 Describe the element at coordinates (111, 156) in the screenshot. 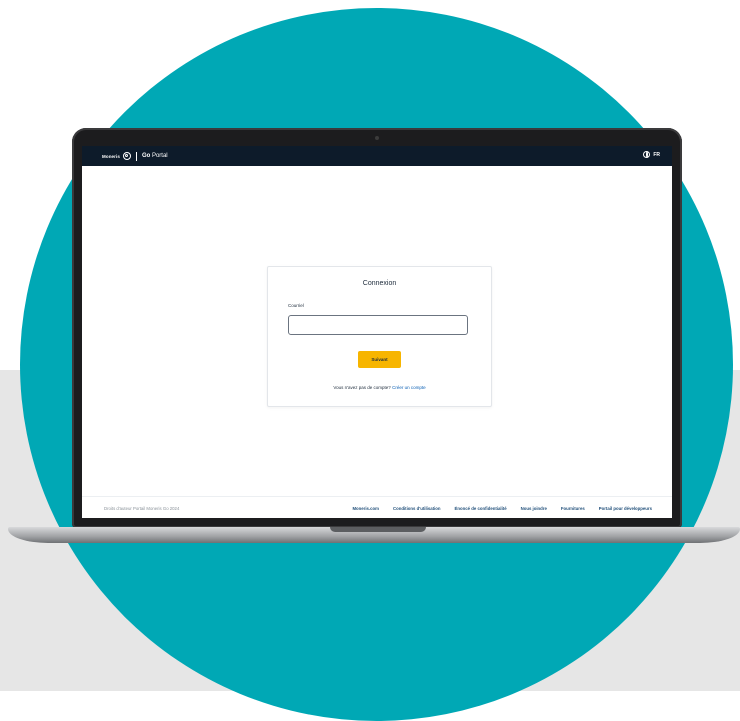

I see `brand-name: Moneris` at that location.